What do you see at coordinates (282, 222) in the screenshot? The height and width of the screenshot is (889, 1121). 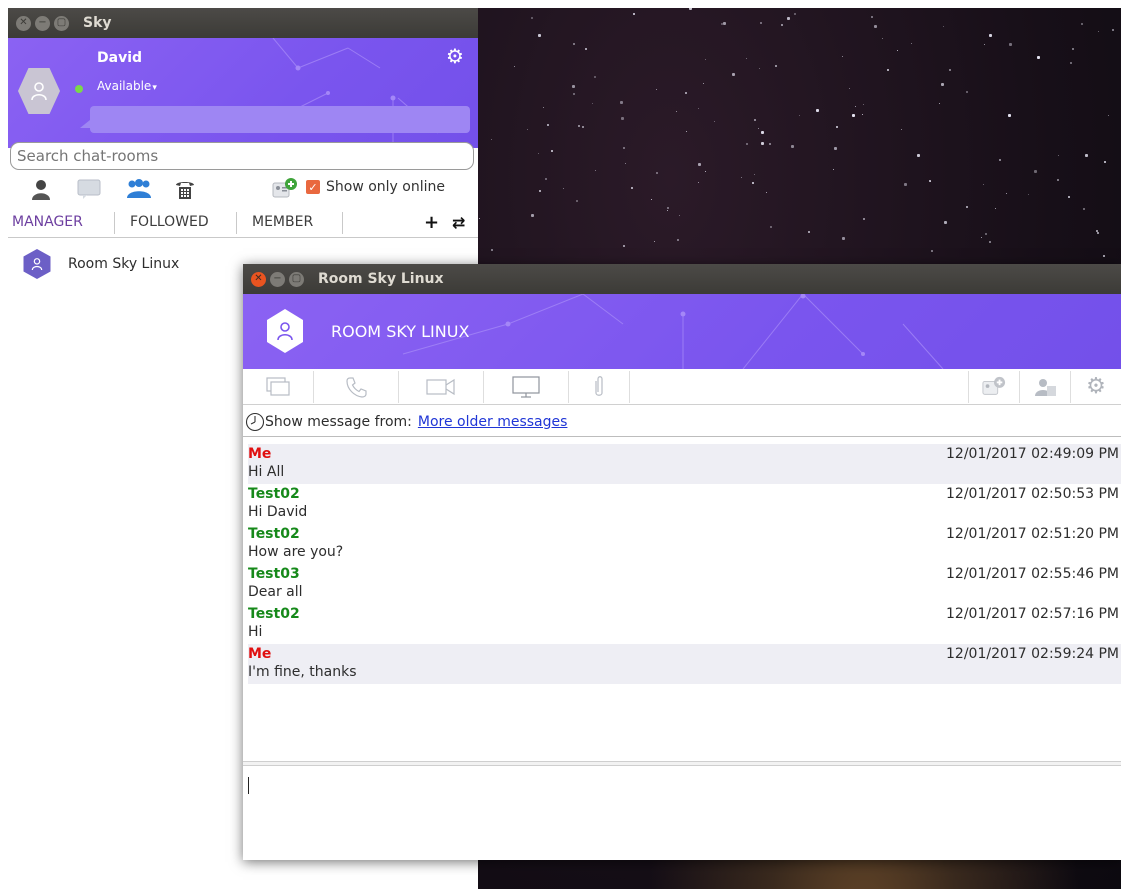 I see `tab-member: MEMBER` at bounding box center [282, 222].